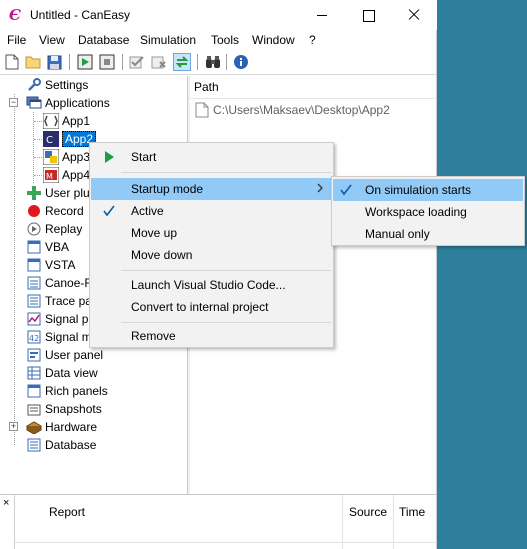 The image size is (527, 549). I want to click on tree-item-label: Database, so click(71, 445).